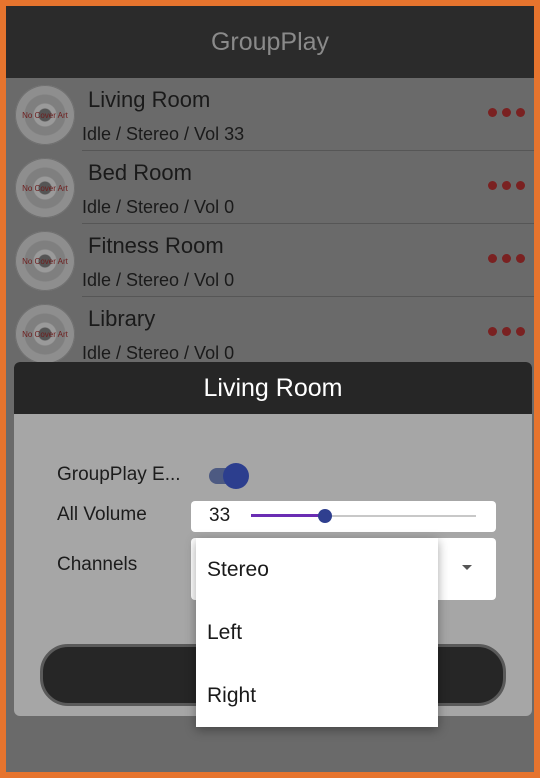 The height and width of the screenshot is (778, 540). I want to click on all-volume-label: All Volume, so click(102, 514).